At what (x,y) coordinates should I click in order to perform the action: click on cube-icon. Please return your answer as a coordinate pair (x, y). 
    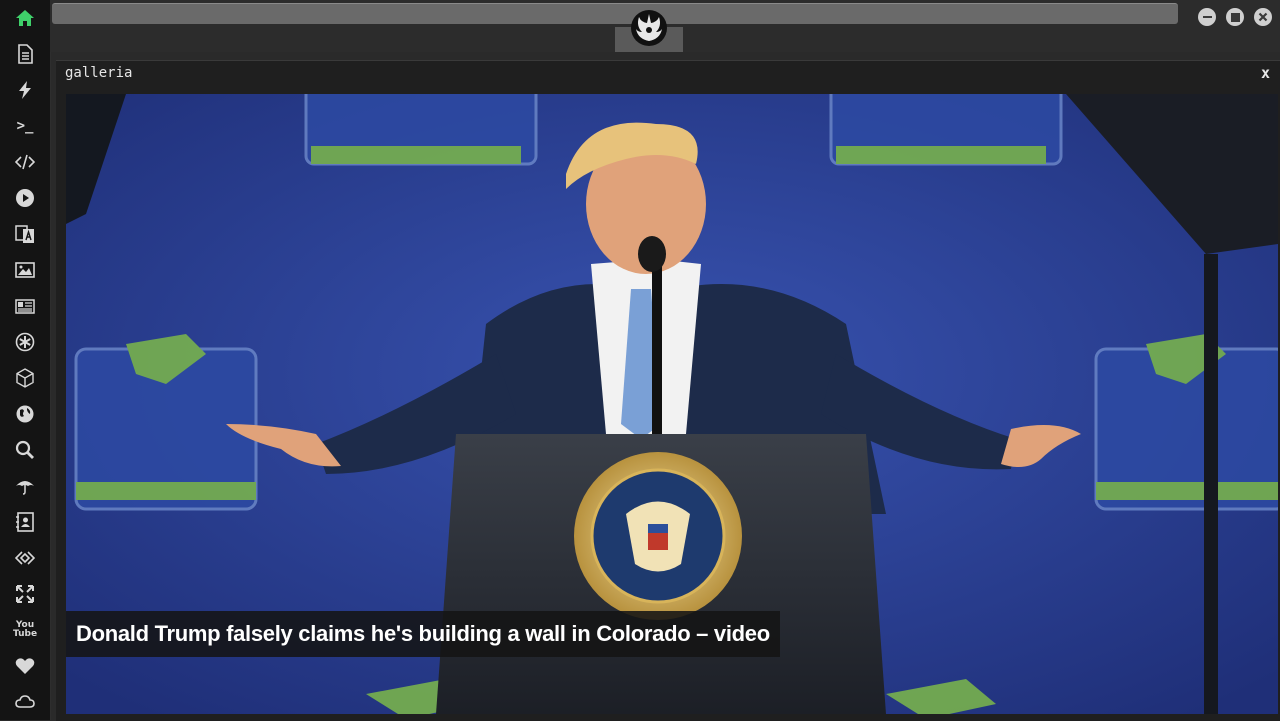
    Looking at the image, I should click on (25, 378).